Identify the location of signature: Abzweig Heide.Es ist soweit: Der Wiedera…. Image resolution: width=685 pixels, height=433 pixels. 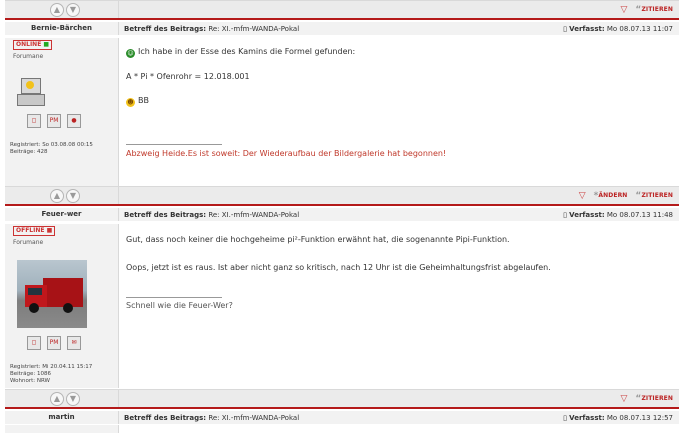
(286, 153).